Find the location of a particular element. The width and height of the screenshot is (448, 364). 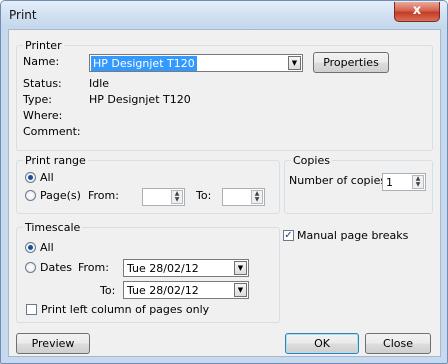

status-value: Idle is located at coordinates (99, 83).